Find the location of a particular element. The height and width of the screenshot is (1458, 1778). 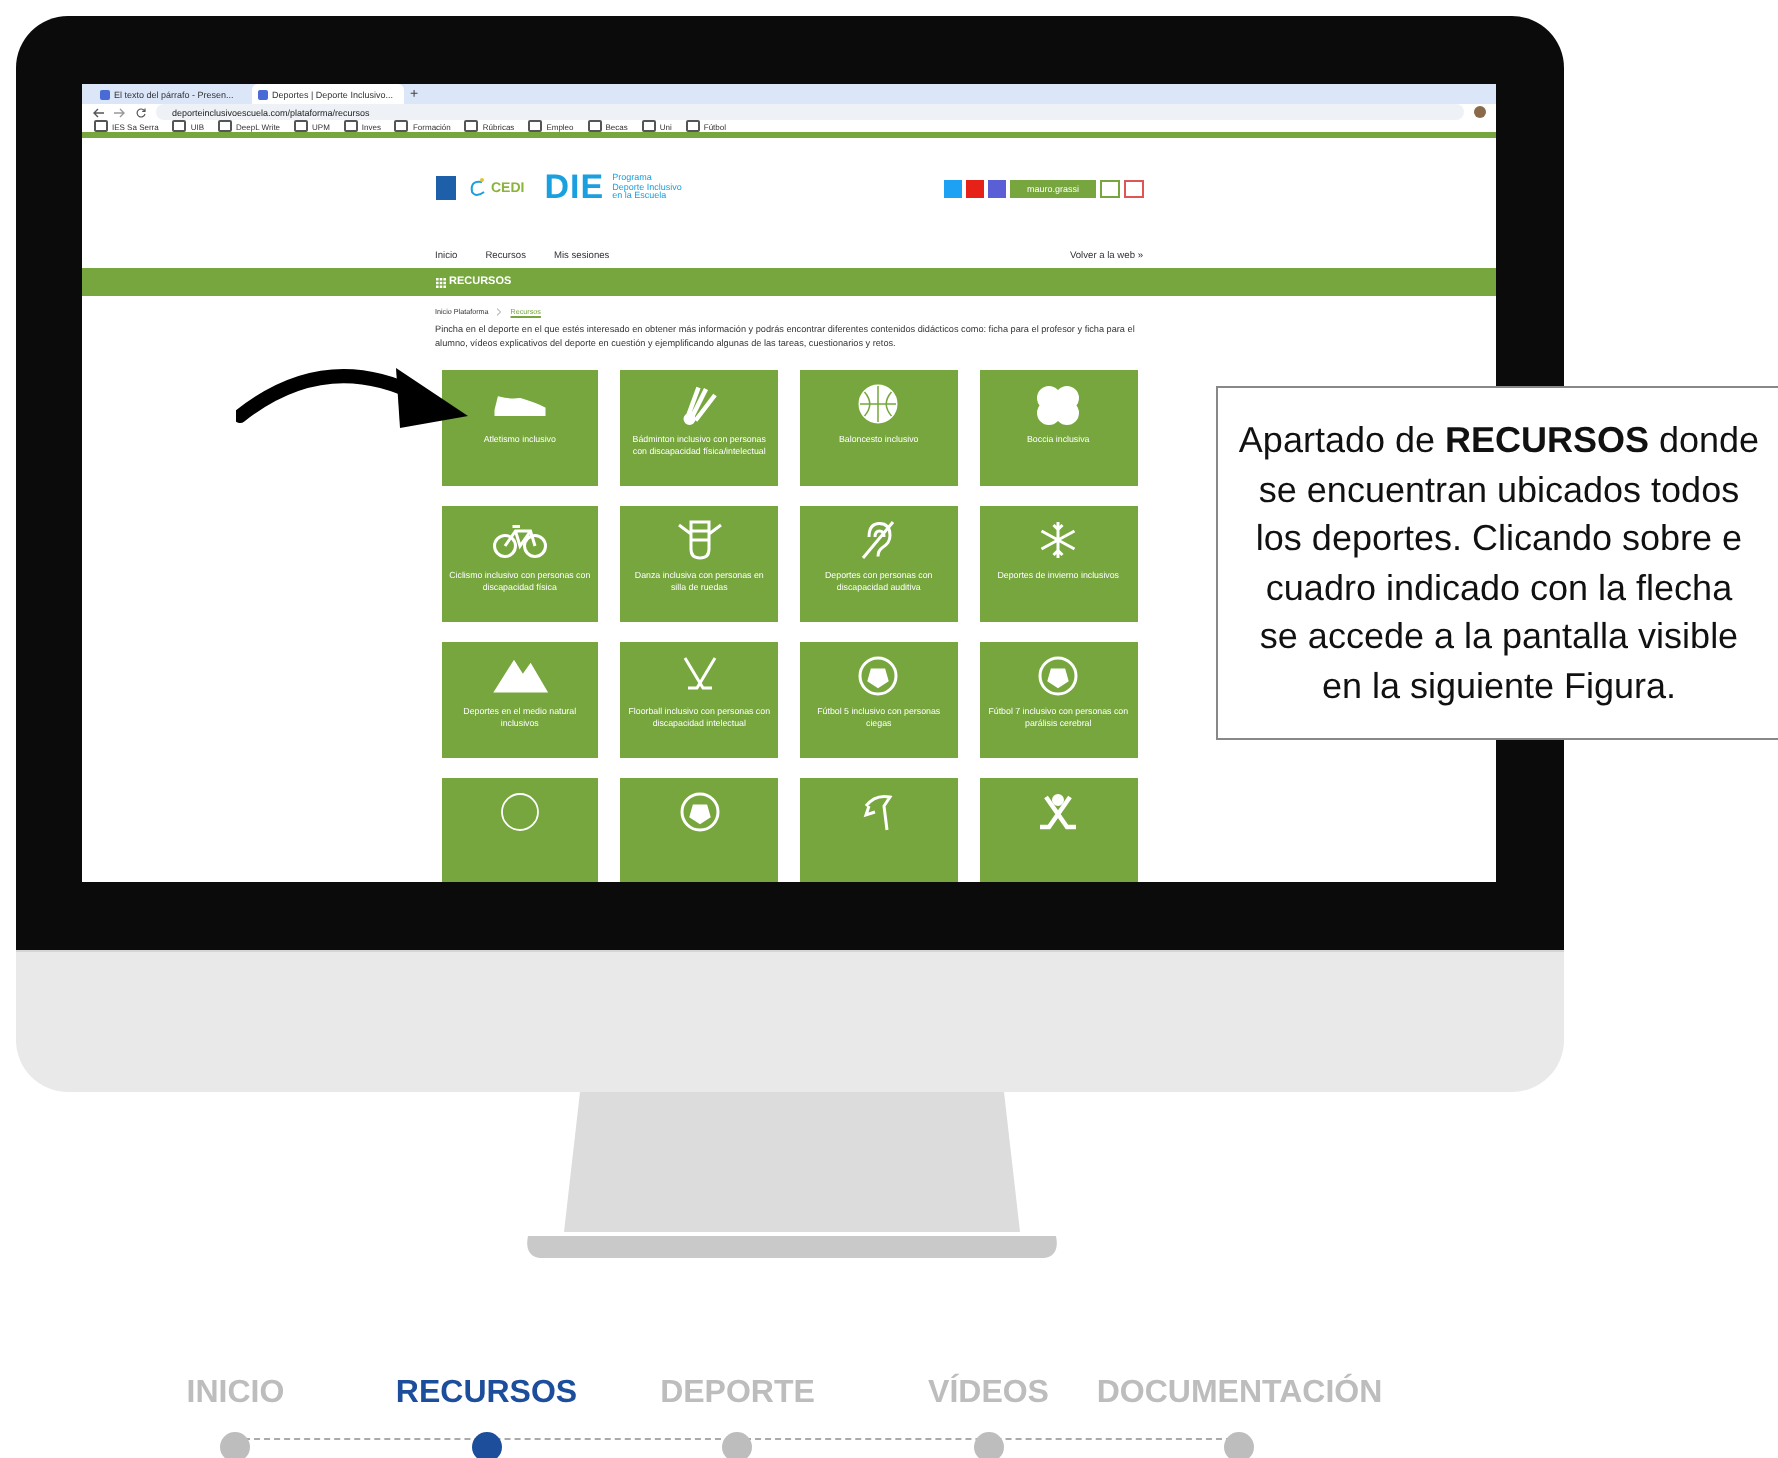

step-label: RECURSOS is located at coordinates (486, 1394).